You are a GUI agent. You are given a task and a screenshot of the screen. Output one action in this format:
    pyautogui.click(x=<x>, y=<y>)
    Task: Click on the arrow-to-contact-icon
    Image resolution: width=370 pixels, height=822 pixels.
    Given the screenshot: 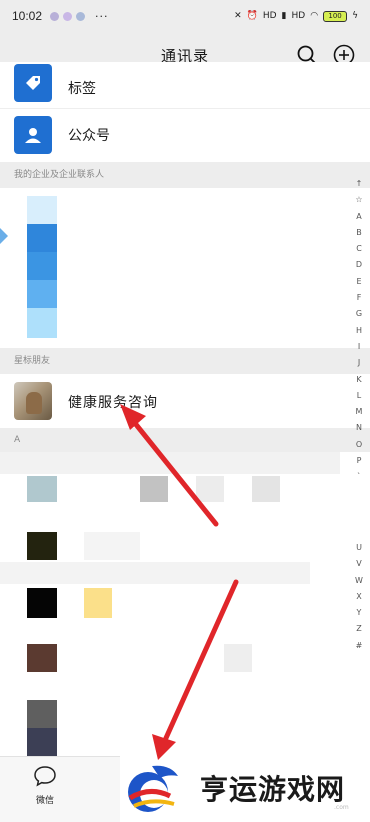 What is the action you would take?
    pyautogui.click(x=169, y=465)
    